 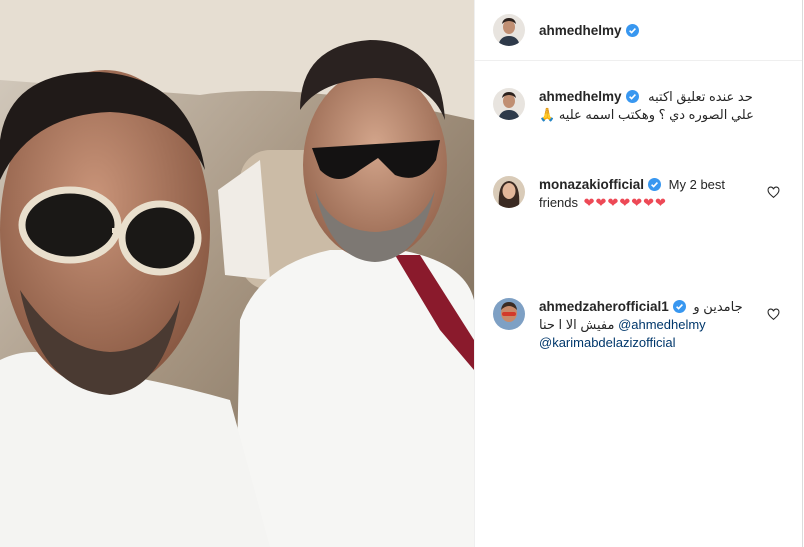 I want to click on post-header: ahmedhelmy, so click(x=638, y=30).